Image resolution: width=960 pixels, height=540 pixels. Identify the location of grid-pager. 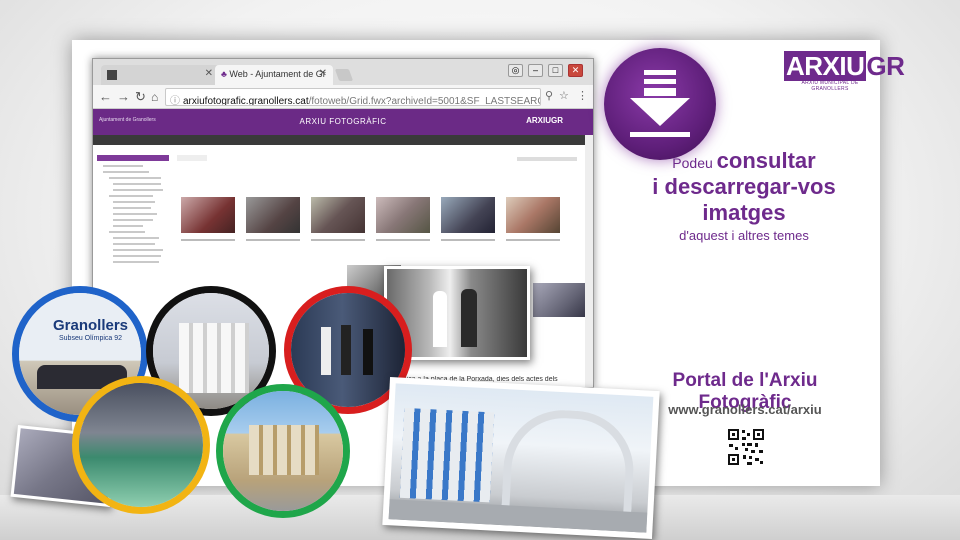
(547, 159).